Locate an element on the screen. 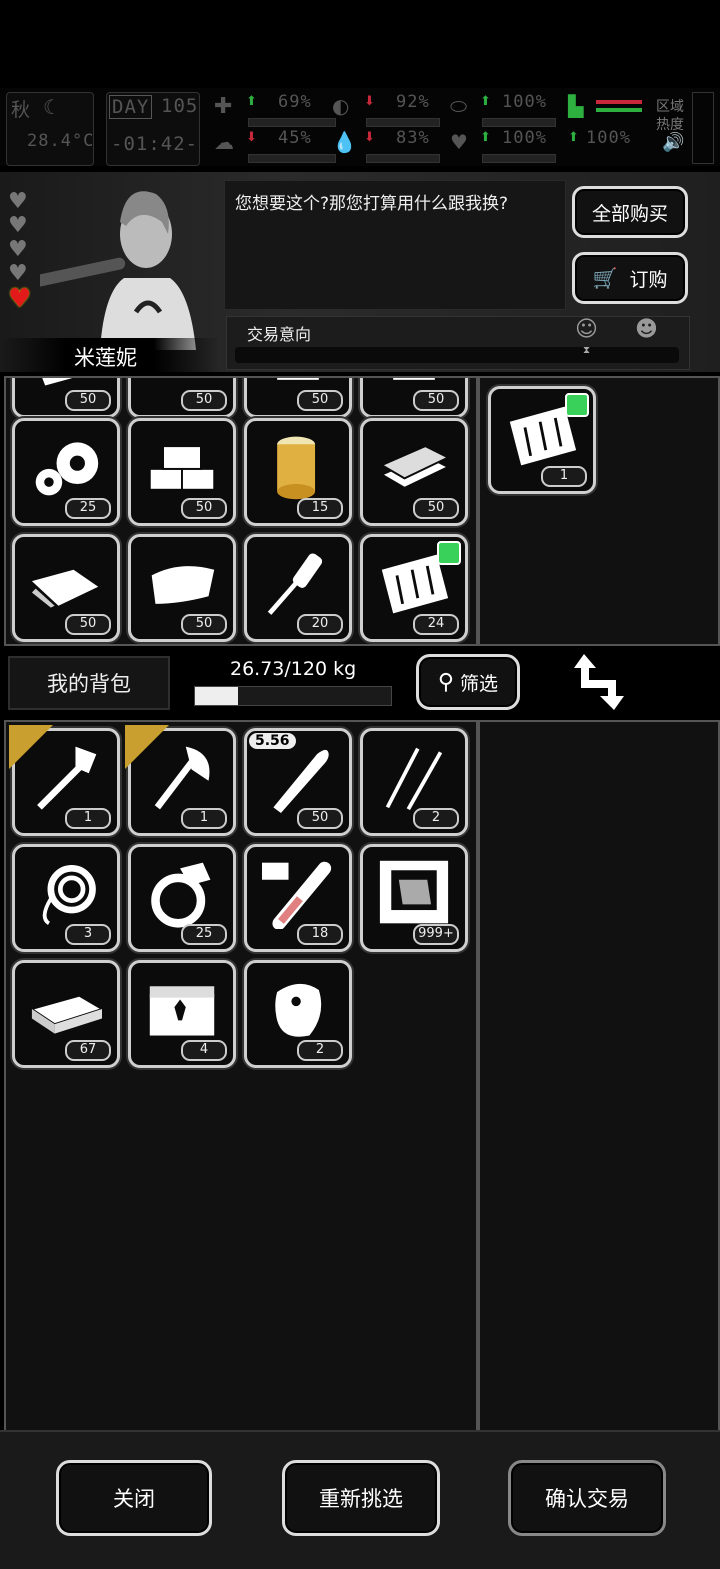 This screenshot has width=720, height=1569. test-tube-icon is located at coordinates (297, 895).